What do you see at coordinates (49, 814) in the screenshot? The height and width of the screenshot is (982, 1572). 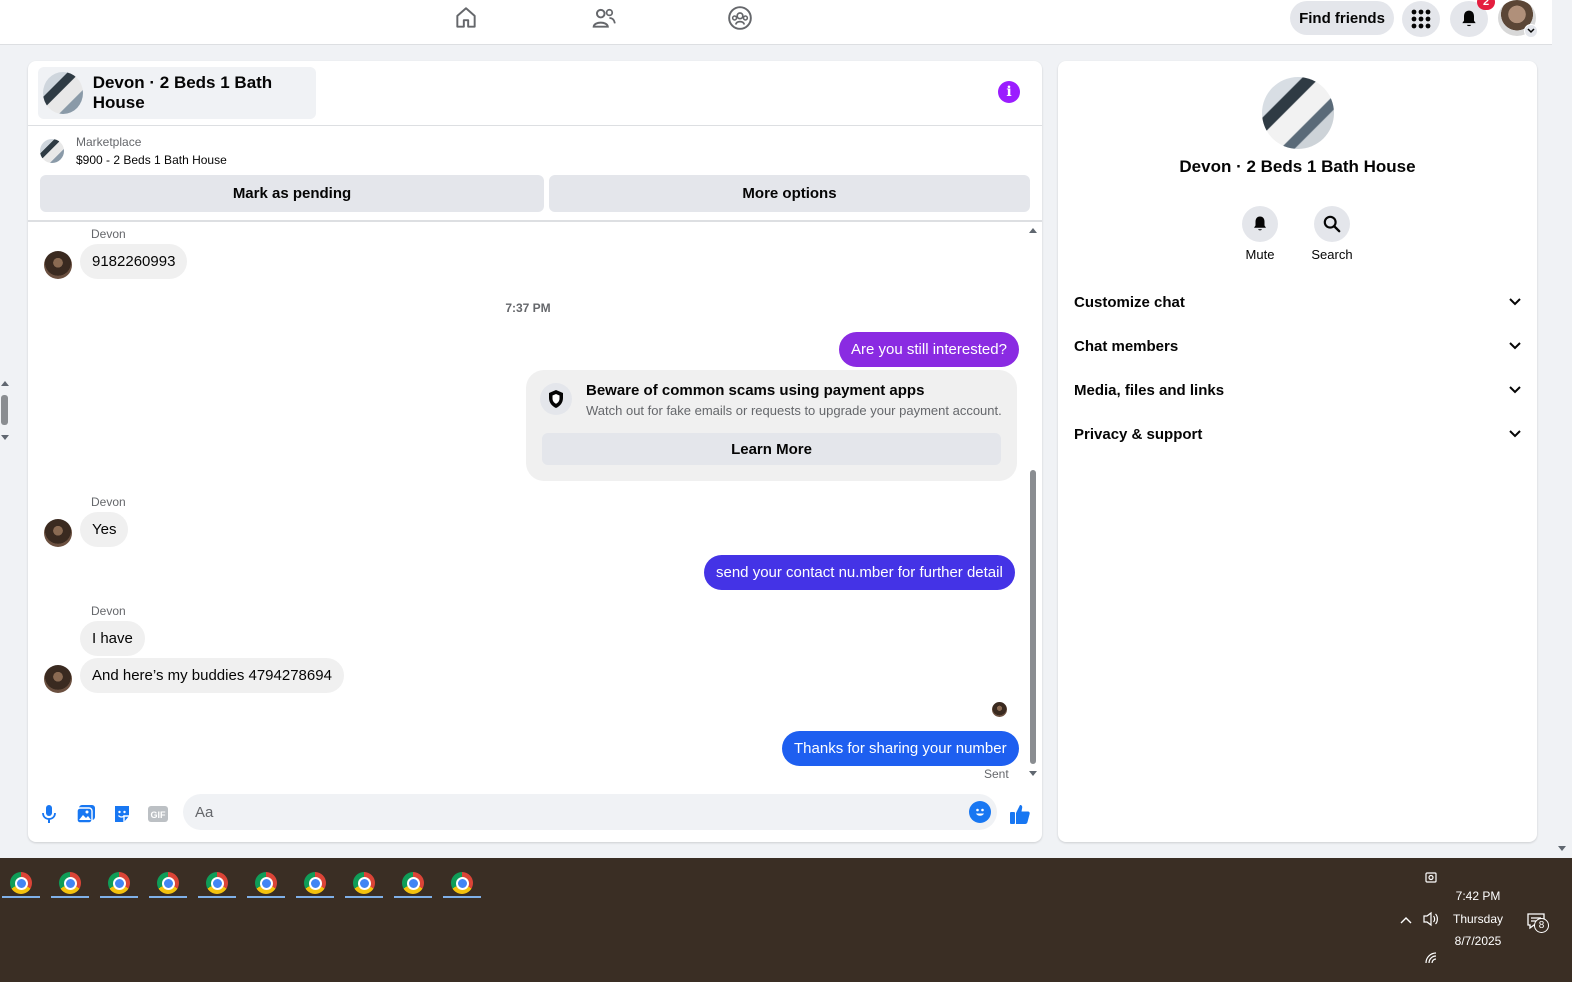 I see `microphone-icon` at bounding box center [49, 814].